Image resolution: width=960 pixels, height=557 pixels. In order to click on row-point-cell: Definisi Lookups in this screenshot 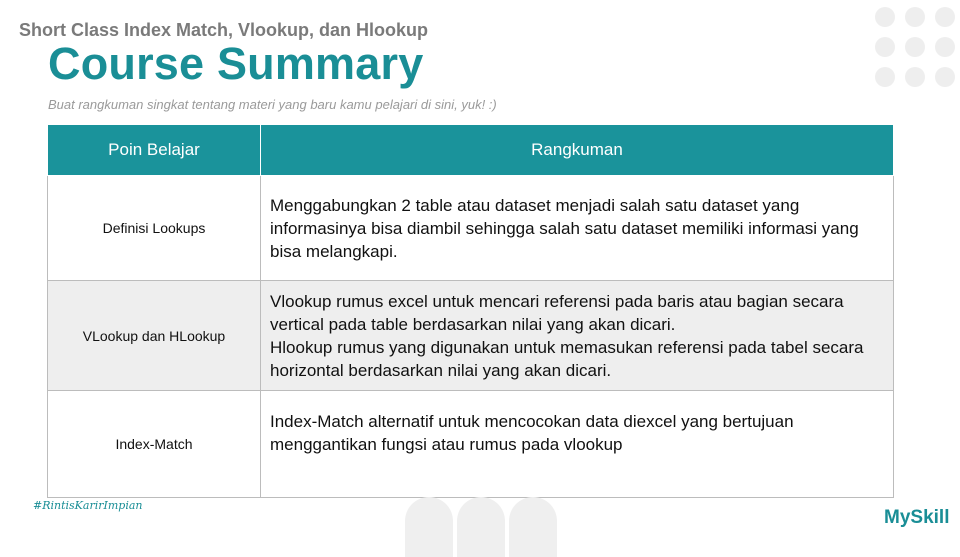, I will do `click(154, 228)`.